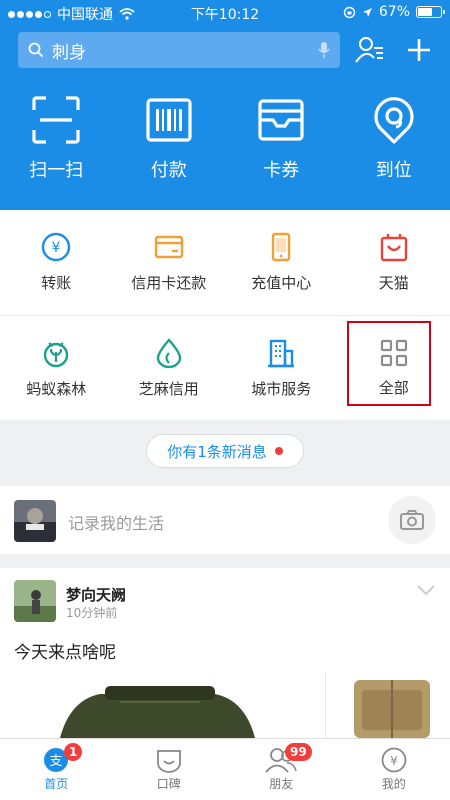  What do you see at coordinates (281, 388) in the screenshot?
I see `service-label: 城市服务` at bounding box center [281, 388].